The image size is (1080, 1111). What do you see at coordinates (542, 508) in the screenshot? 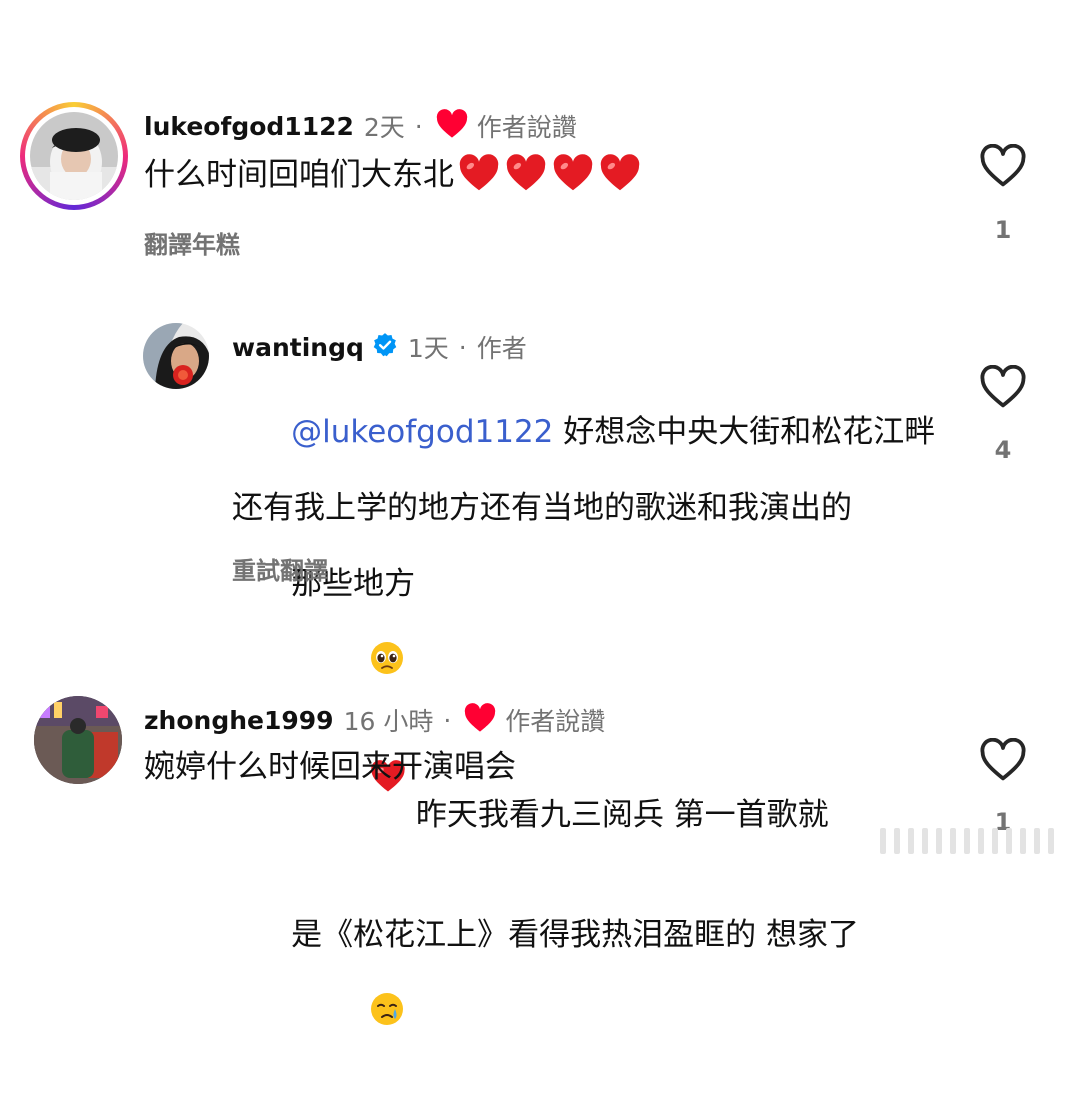
I see `reply-line-2: 还有我上学的地方还有当地的歌迷和我演出的` at bounding box center [542, 508].